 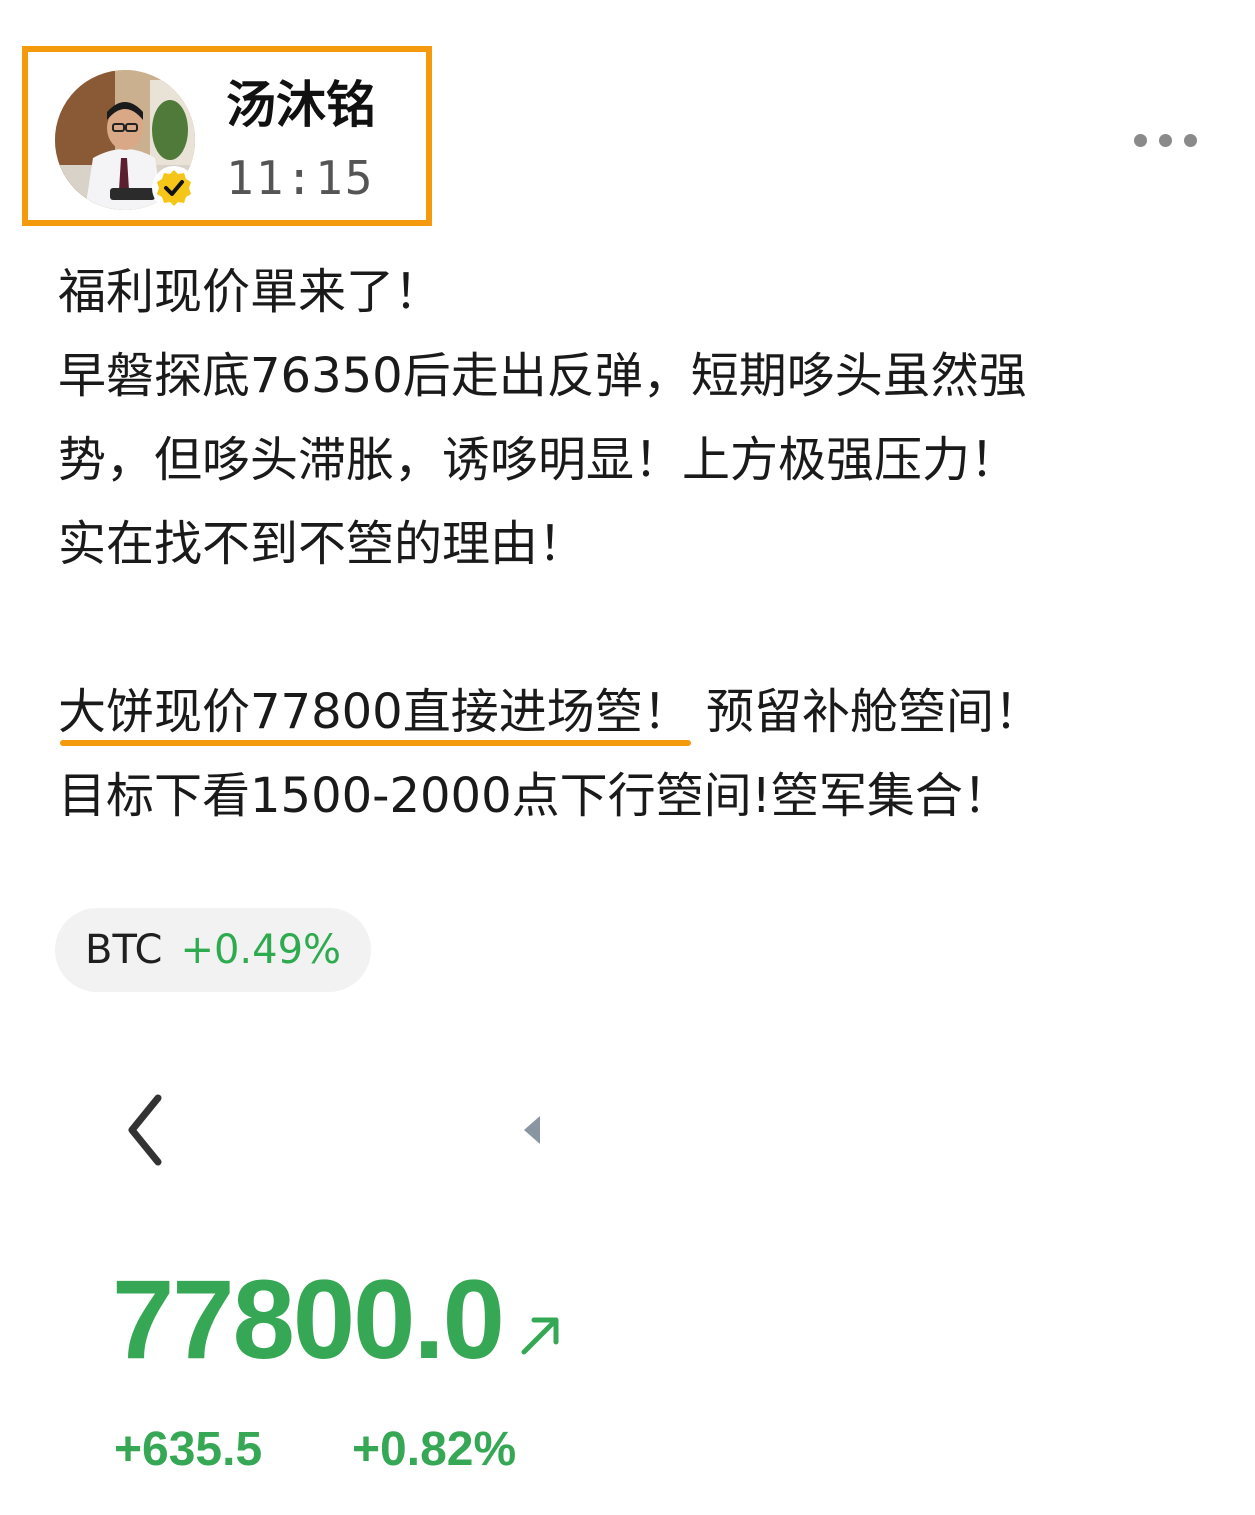 What do you see at coordinates (261, 950) in the screenshot?
I see `ticker-change: +0.49%` at bounding box center [261, 950].